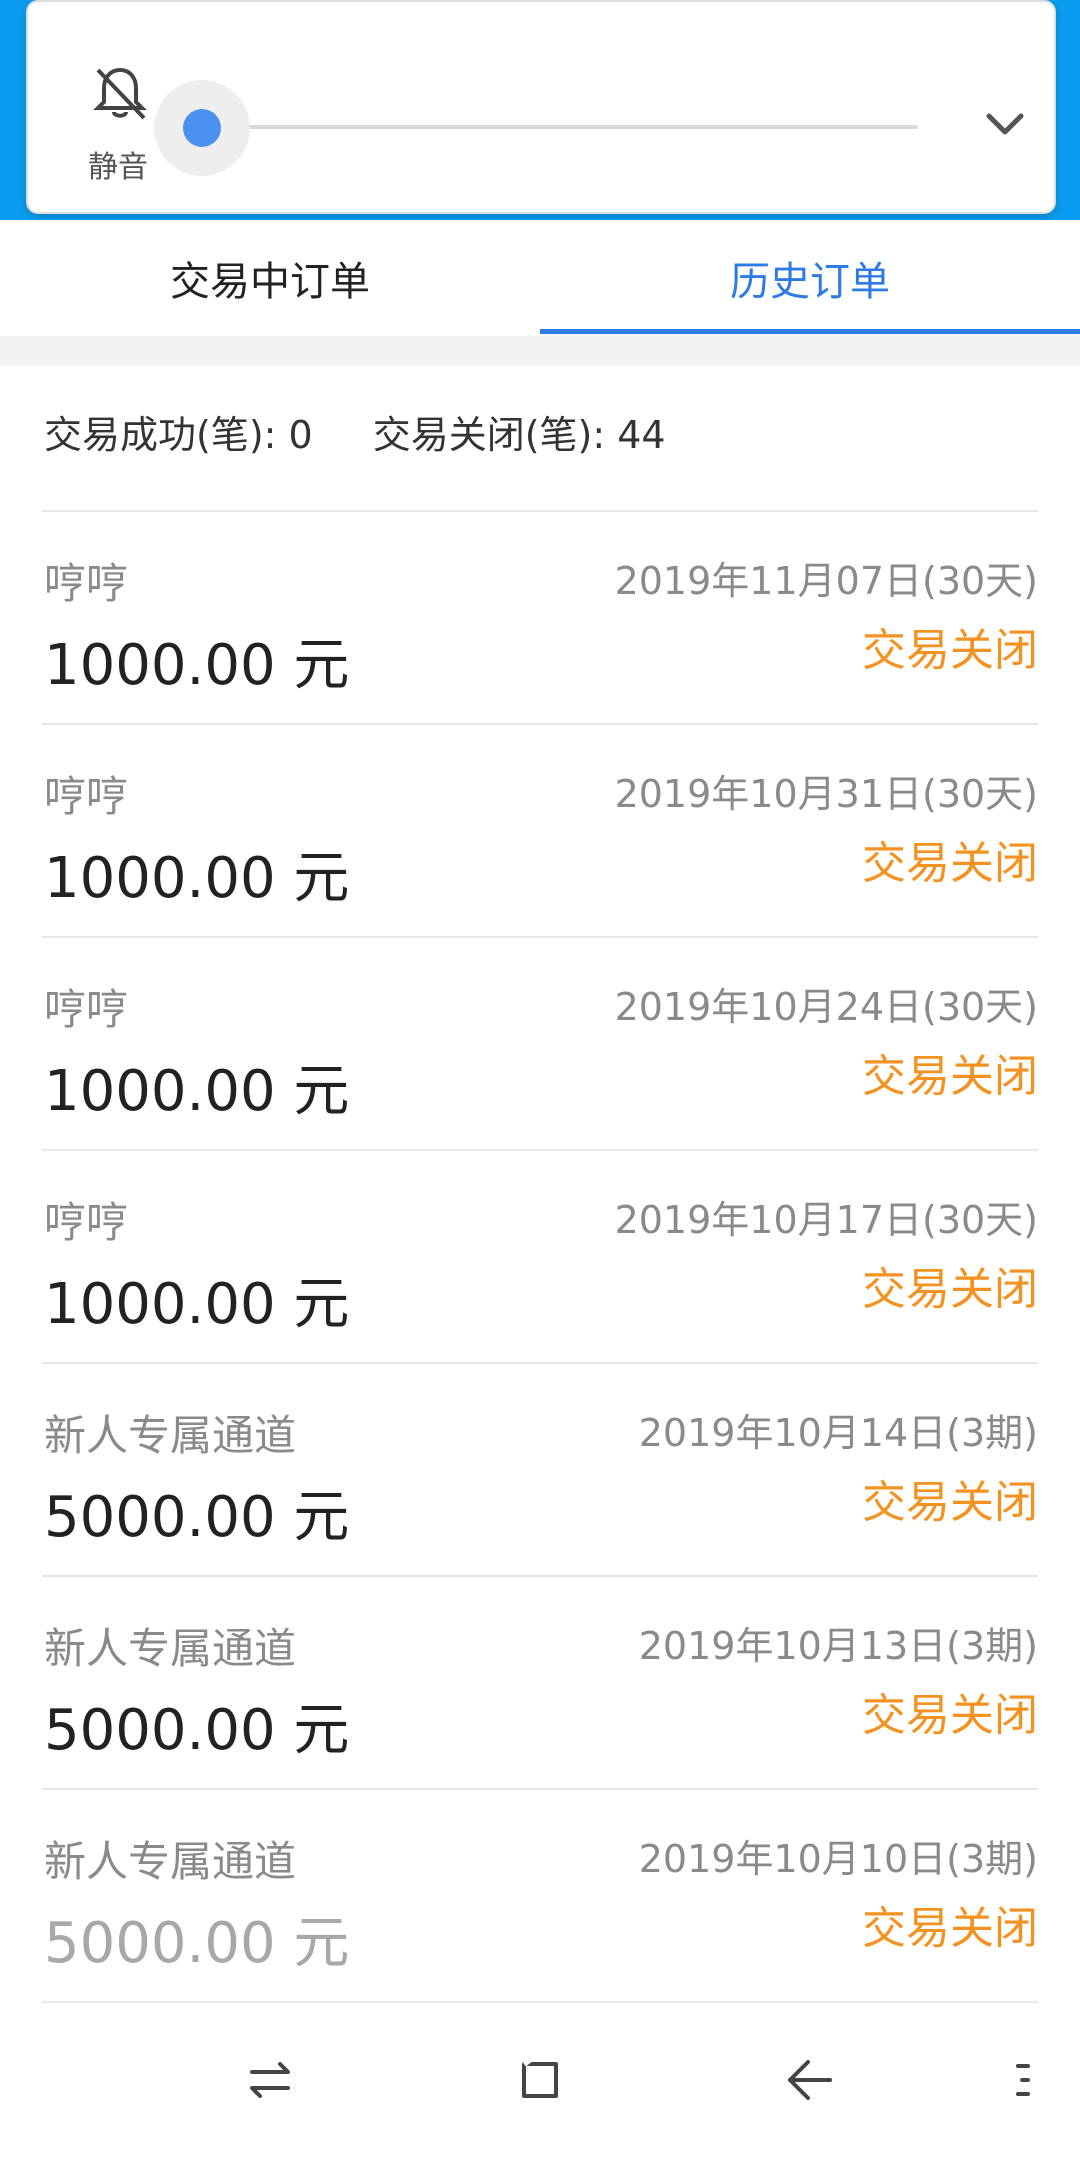 This screenshot has height=2160, width=1080. I want to click on list-divider, so click(540, 2002).